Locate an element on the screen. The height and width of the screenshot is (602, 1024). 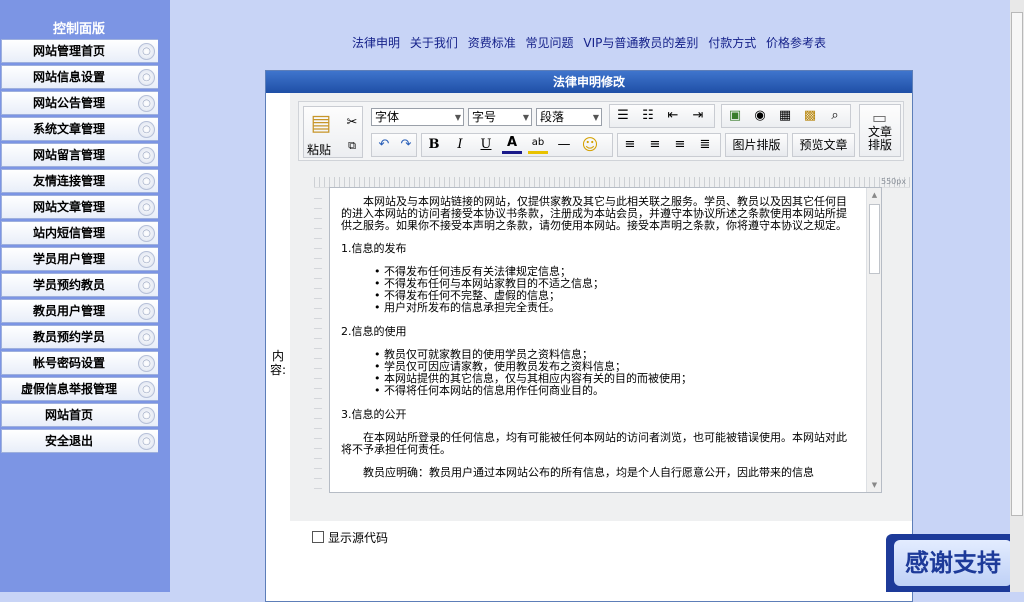
sidebar-item-teacher-booking: 教员预约学员 ○ is located at coordinates (79, 337).